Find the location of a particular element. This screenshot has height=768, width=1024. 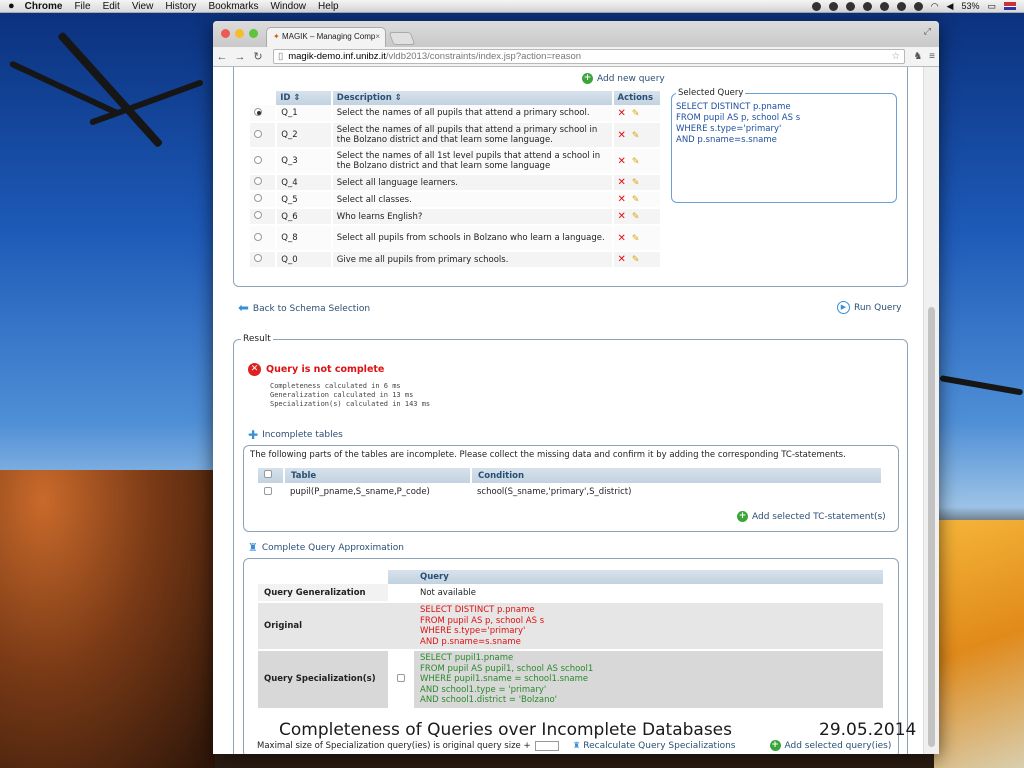

menu-app-name: Chrome is located at coordinates (44, 6).